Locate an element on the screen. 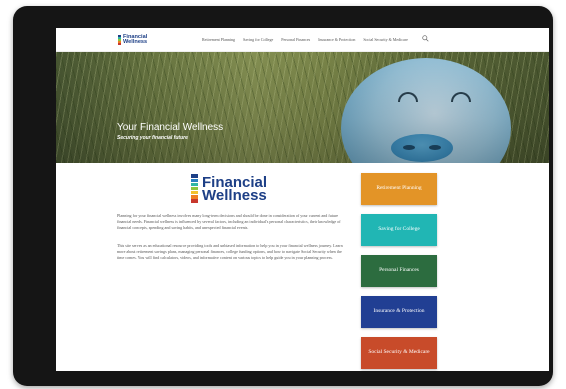 The width and height of the screenshot is (566, 389). search-icon is located at coordinates (425, 38).